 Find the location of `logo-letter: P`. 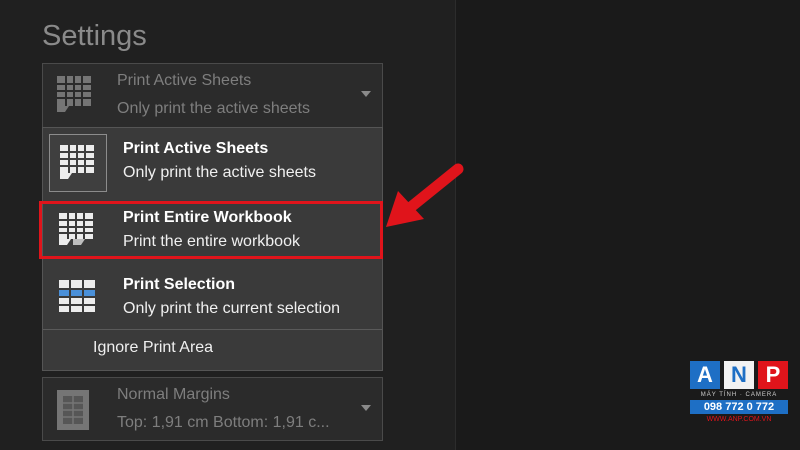

logo-letter: P is located at coordinates (773, 375).